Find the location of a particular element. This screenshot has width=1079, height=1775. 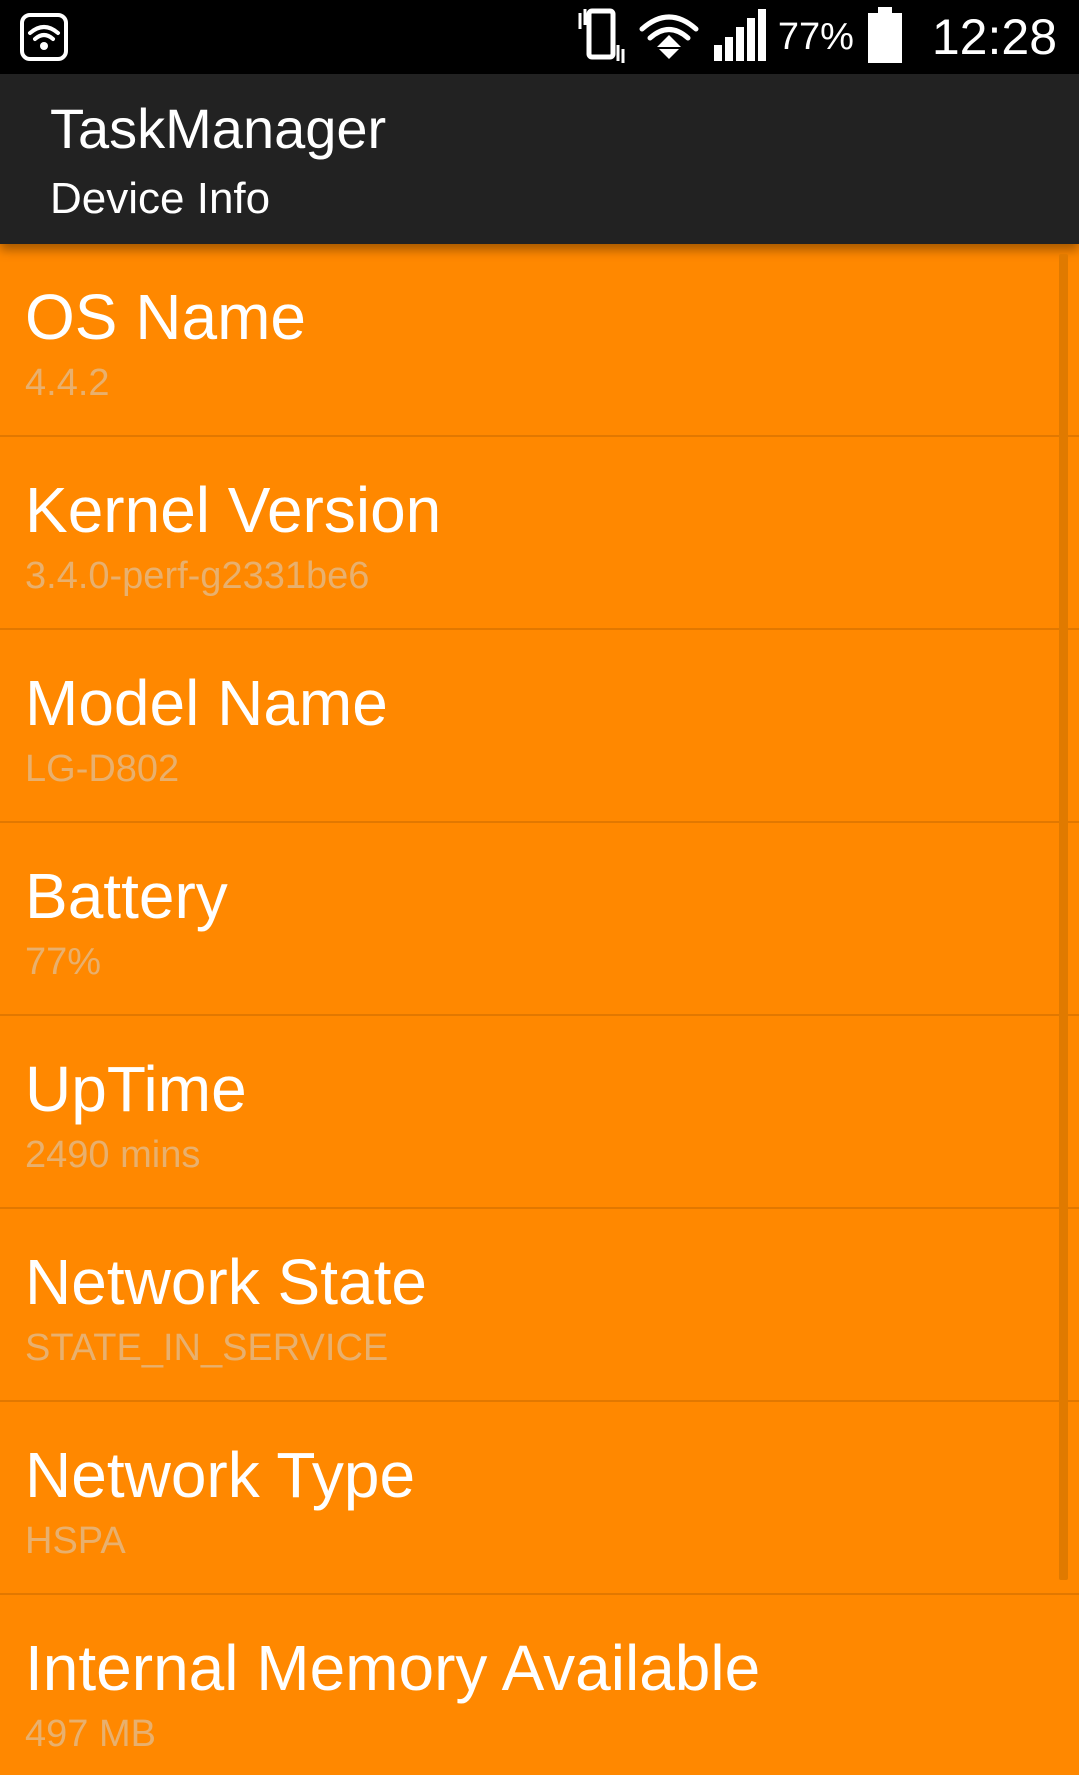

item-value: 2490 mins is located at coordinates (113, 1155).